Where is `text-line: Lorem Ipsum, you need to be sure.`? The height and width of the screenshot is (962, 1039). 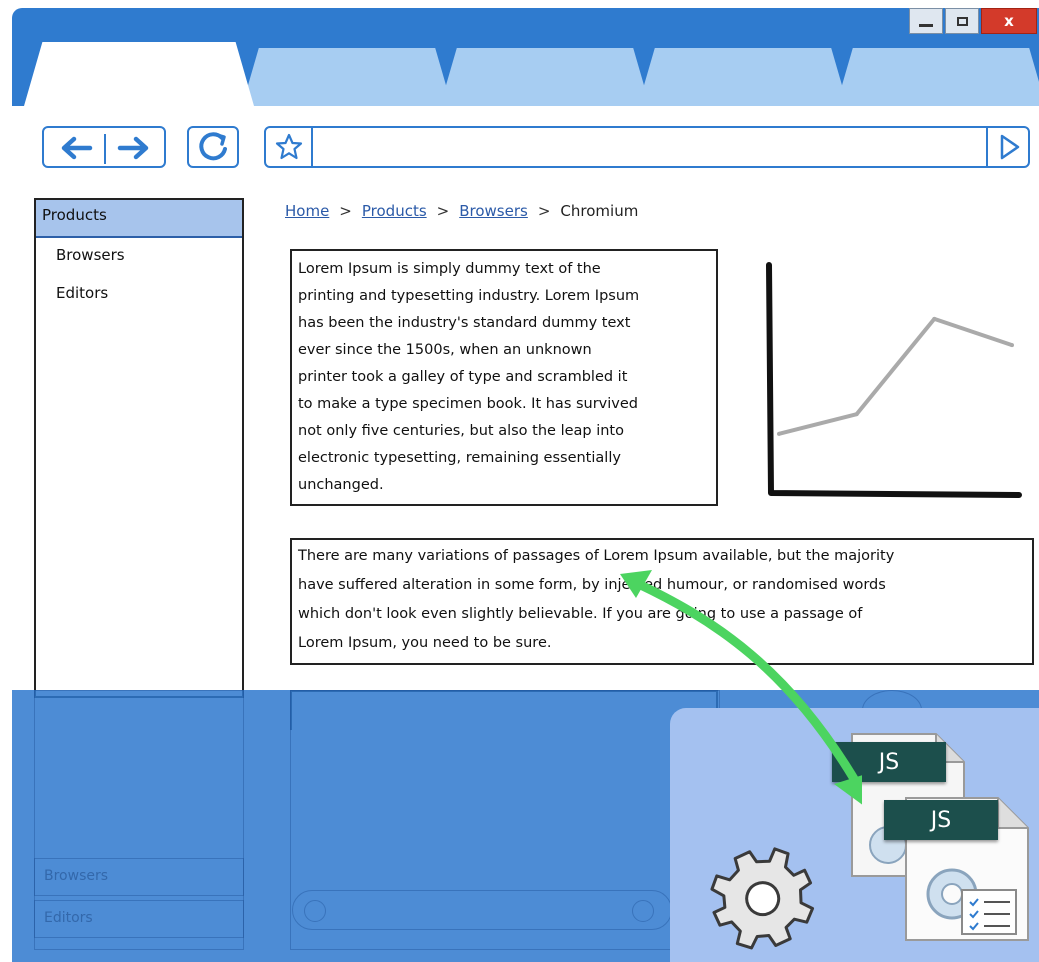
text-line: Lorem Ipsum, you need to be sure. is located at coordinates (425, 643).